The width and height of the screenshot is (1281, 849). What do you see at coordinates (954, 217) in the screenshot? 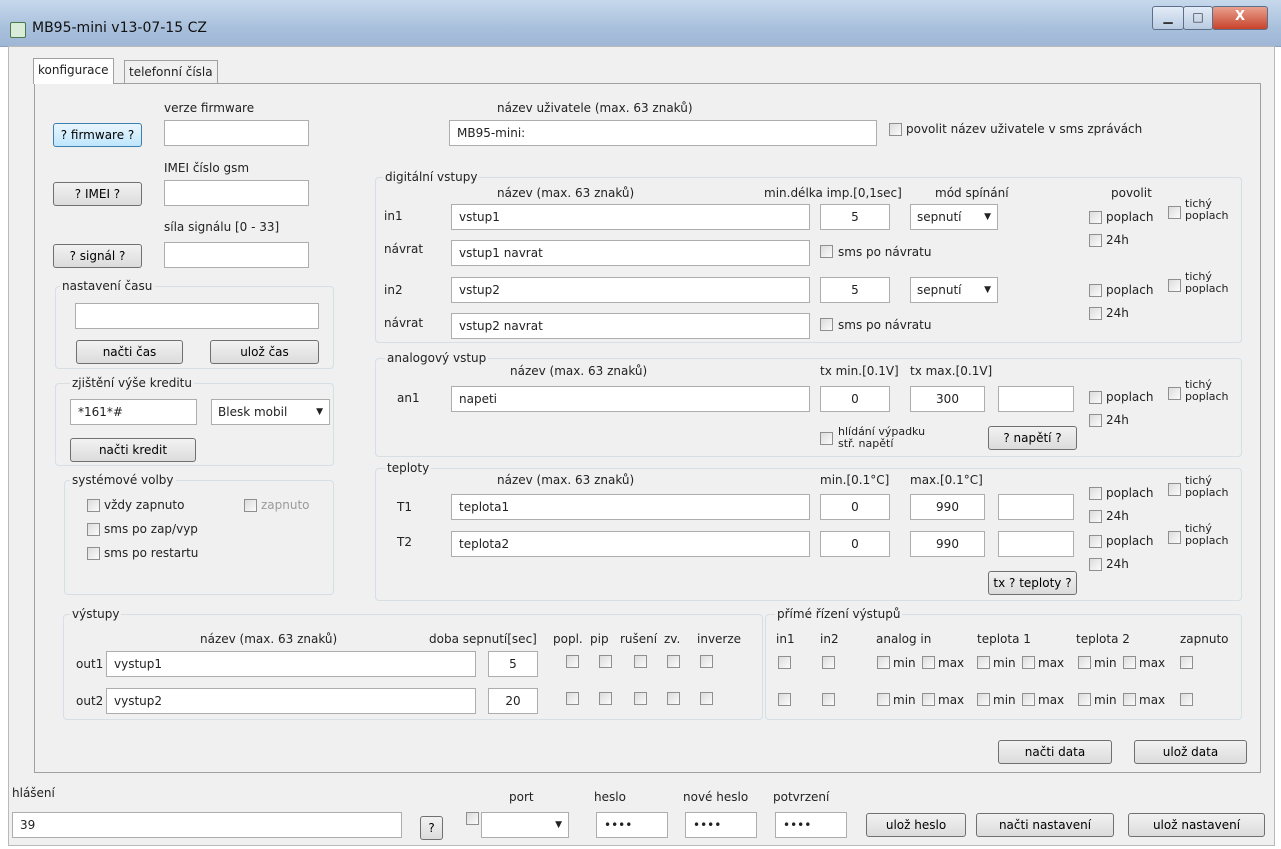
I see `in1-mode-select: sepnutí ▼` at bounding box center [954, 217].